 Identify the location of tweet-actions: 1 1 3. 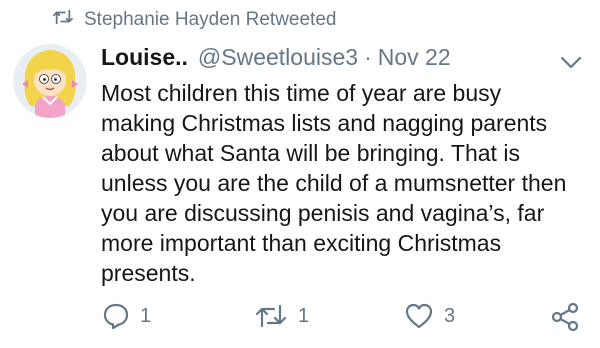
(300, 320).